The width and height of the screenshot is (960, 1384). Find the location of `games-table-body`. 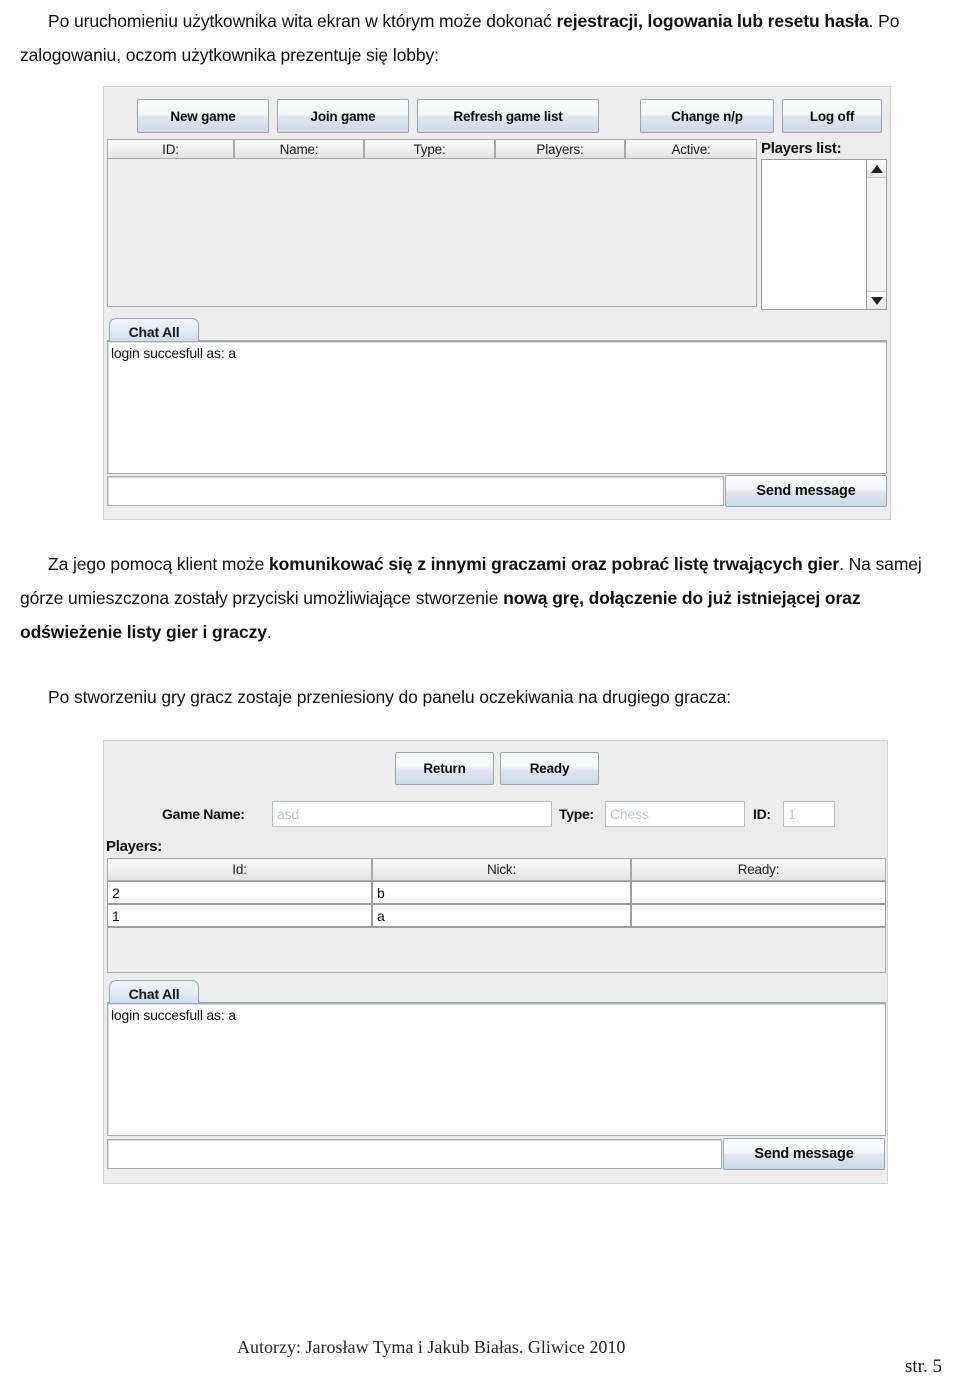

games-table-body is located at coordinates (432, 233).